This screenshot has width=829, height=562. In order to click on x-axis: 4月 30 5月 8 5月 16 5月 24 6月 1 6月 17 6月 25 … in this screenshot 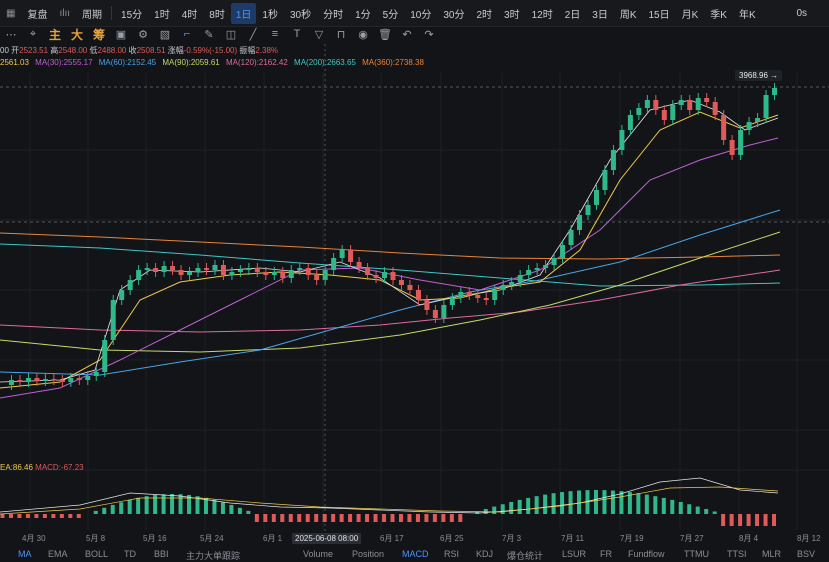, I will do `click(414, 540)`.